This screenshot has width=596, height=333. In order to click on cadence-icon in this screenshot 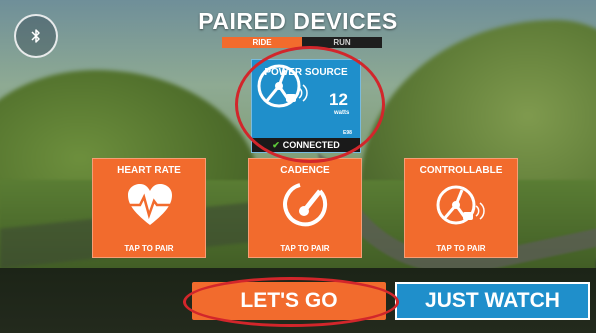, I will do `click(305, 205)`.